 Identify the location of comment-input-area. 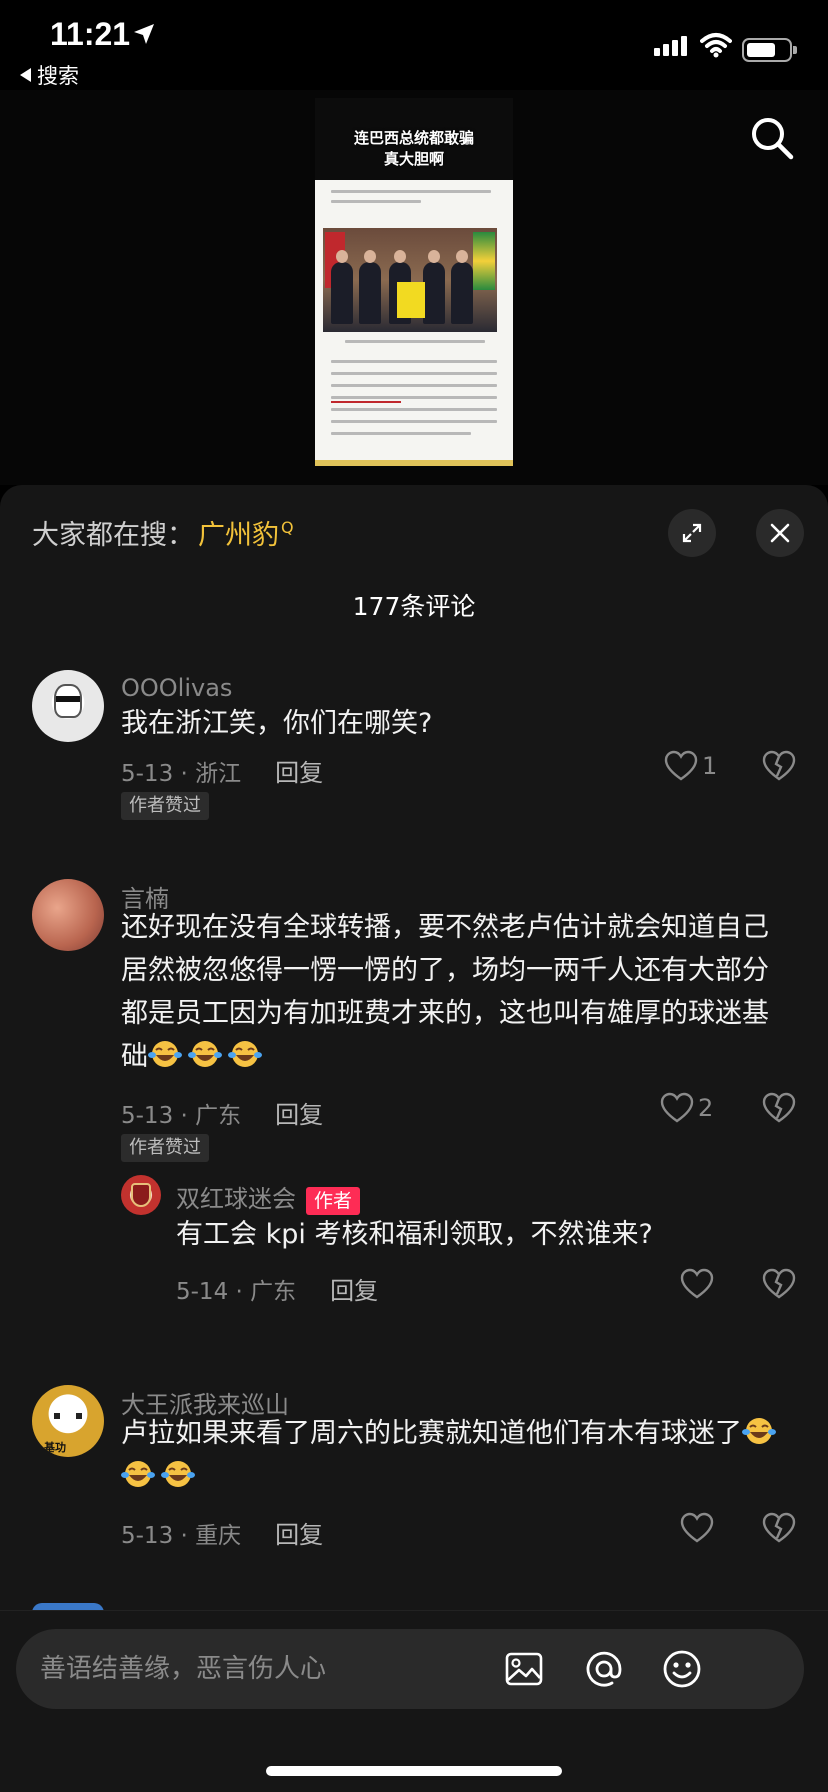
(414, 1701).